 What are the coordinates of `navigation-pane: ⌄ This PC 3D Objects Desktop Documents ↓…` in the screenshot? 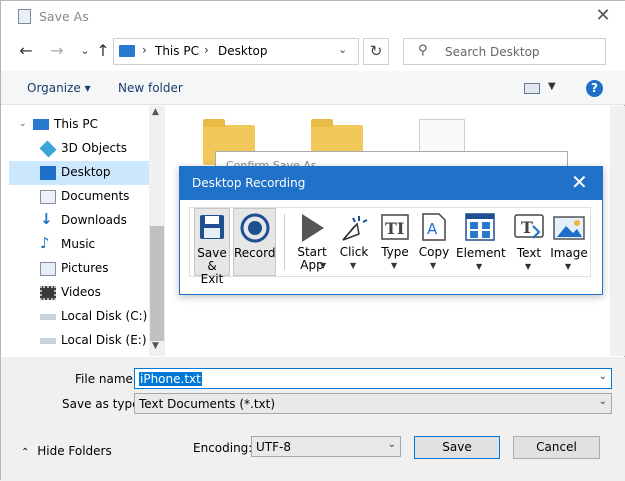 It's located at (87, 231).